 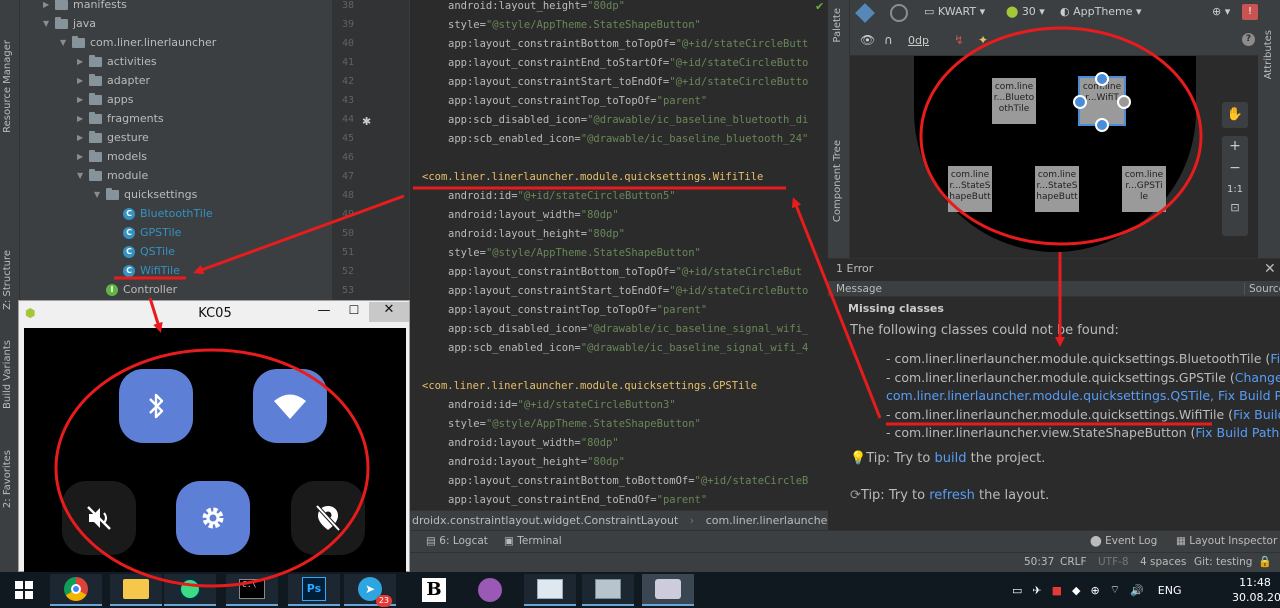 I want to click on tree-item: ▶ adapter, so click(x=113, y=80).